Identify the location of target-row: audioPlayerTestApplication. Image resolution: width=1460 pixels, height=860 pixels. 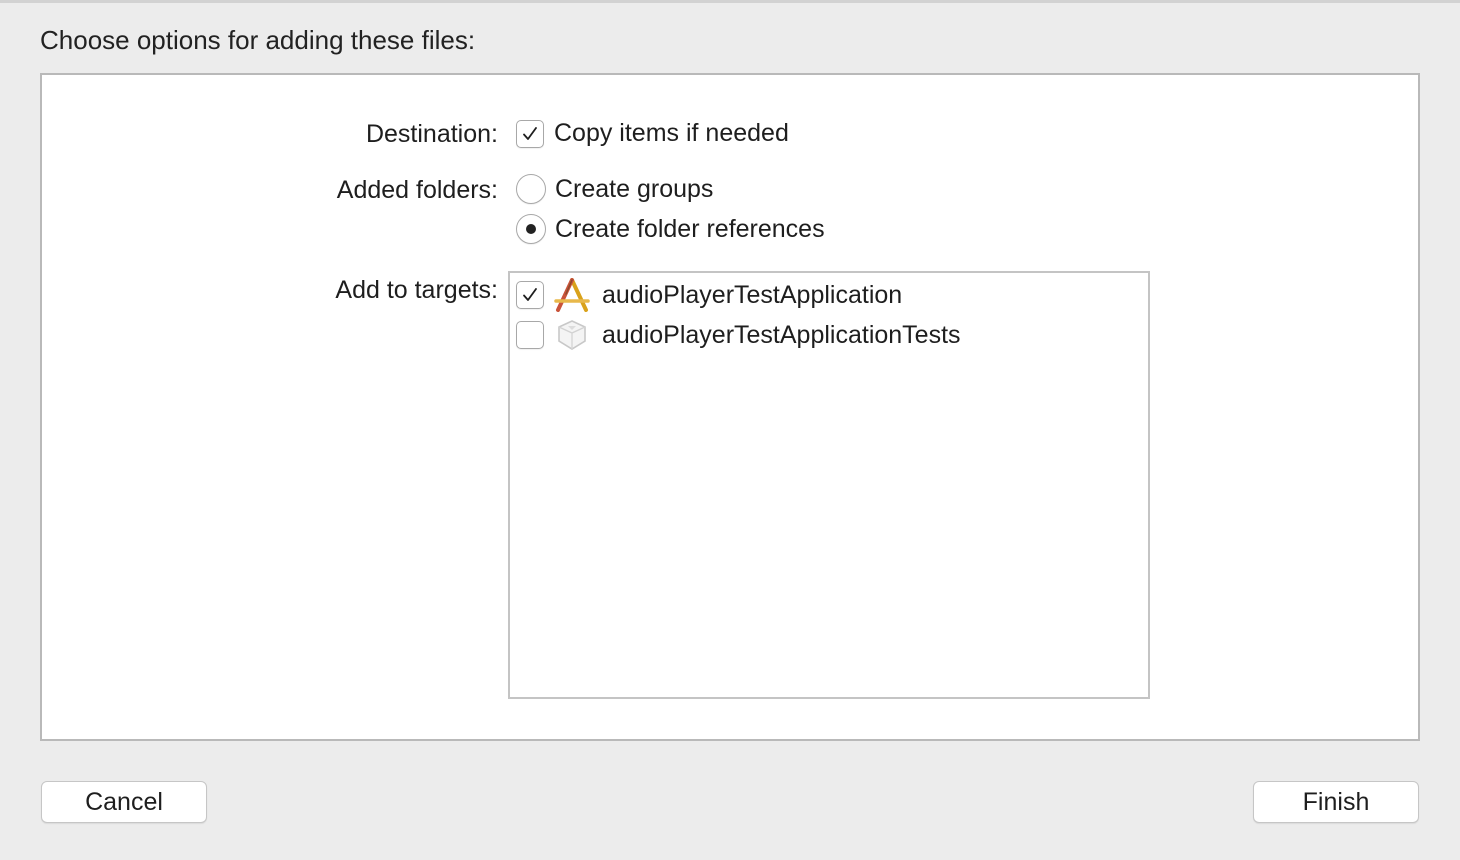
(709, 295).